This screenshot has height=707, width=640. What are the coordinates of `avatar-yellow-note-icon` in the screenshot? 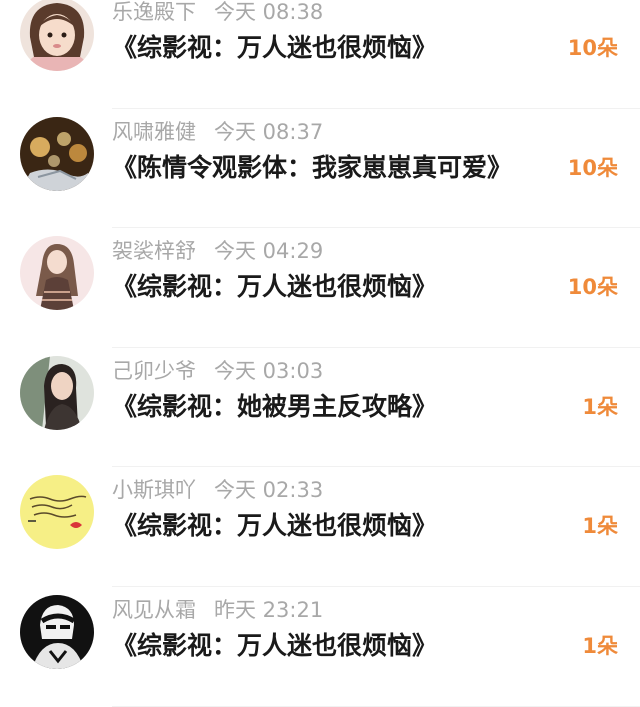 It's located at (57, 512).